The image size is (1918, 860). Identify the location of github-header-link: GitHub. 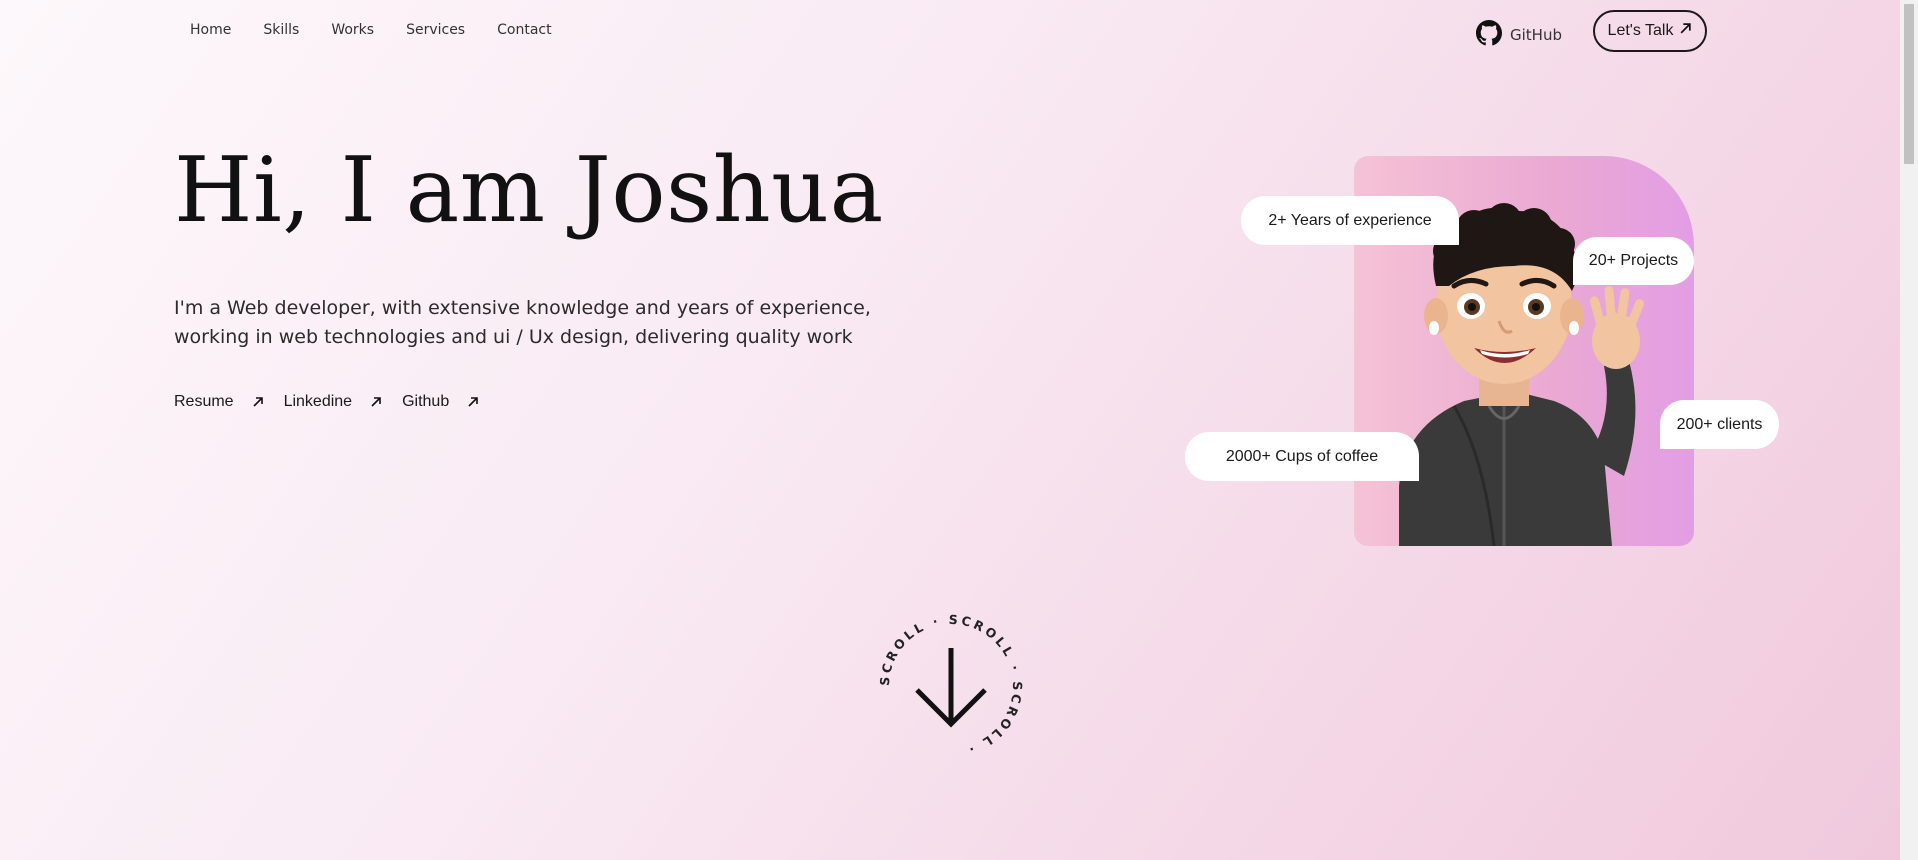
(1519, 35).